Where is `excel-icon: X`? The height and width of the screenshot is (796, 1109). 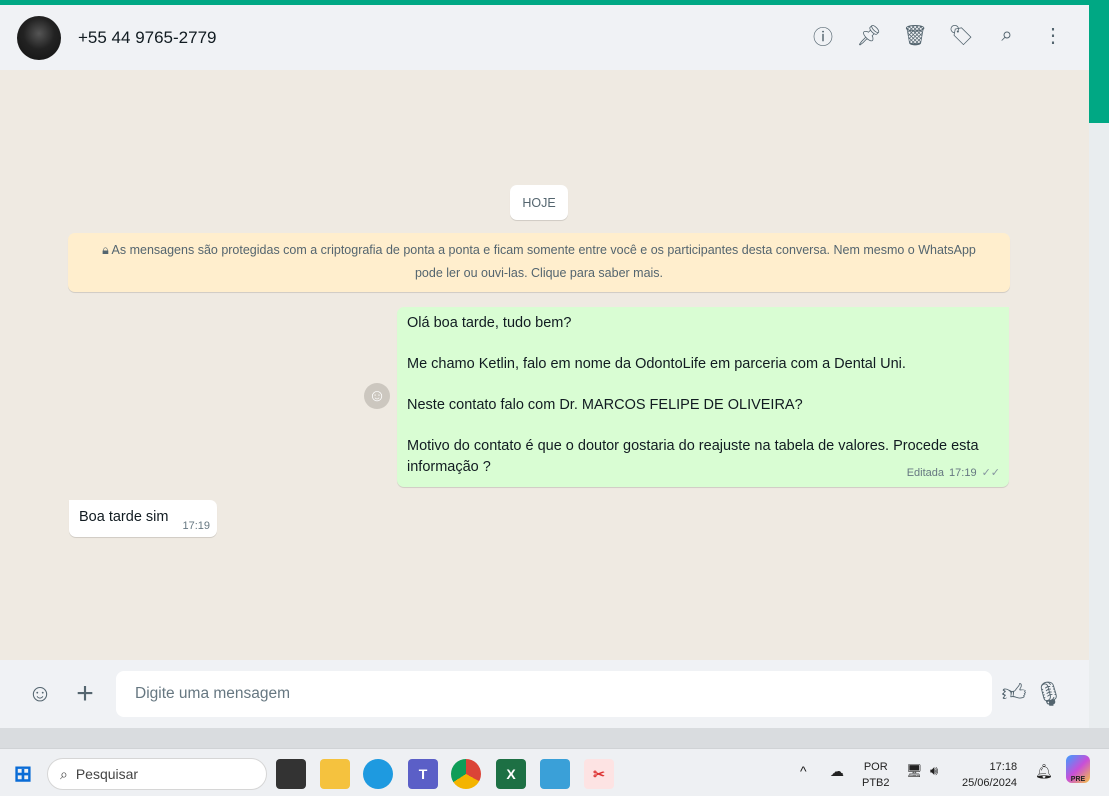 excel-icon: X is located at coordinates (511, 774).